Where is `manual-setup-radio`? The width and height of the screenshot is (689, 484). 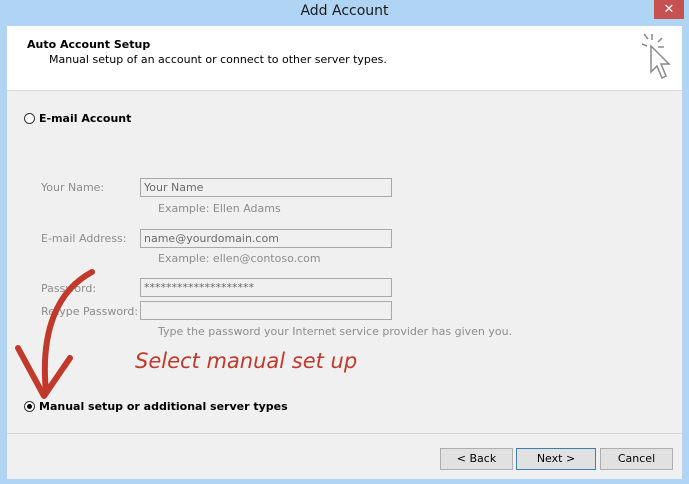 manual-setup-radio is located at coordinates (29, 406).